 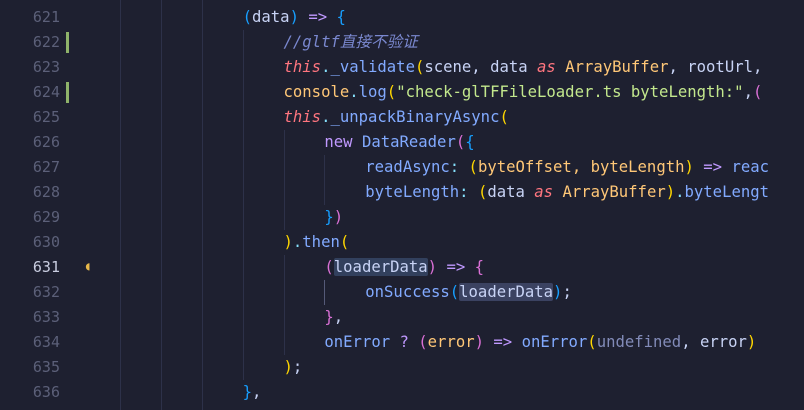 I want to click on code-line: 636},, so click(x=402, y=392).